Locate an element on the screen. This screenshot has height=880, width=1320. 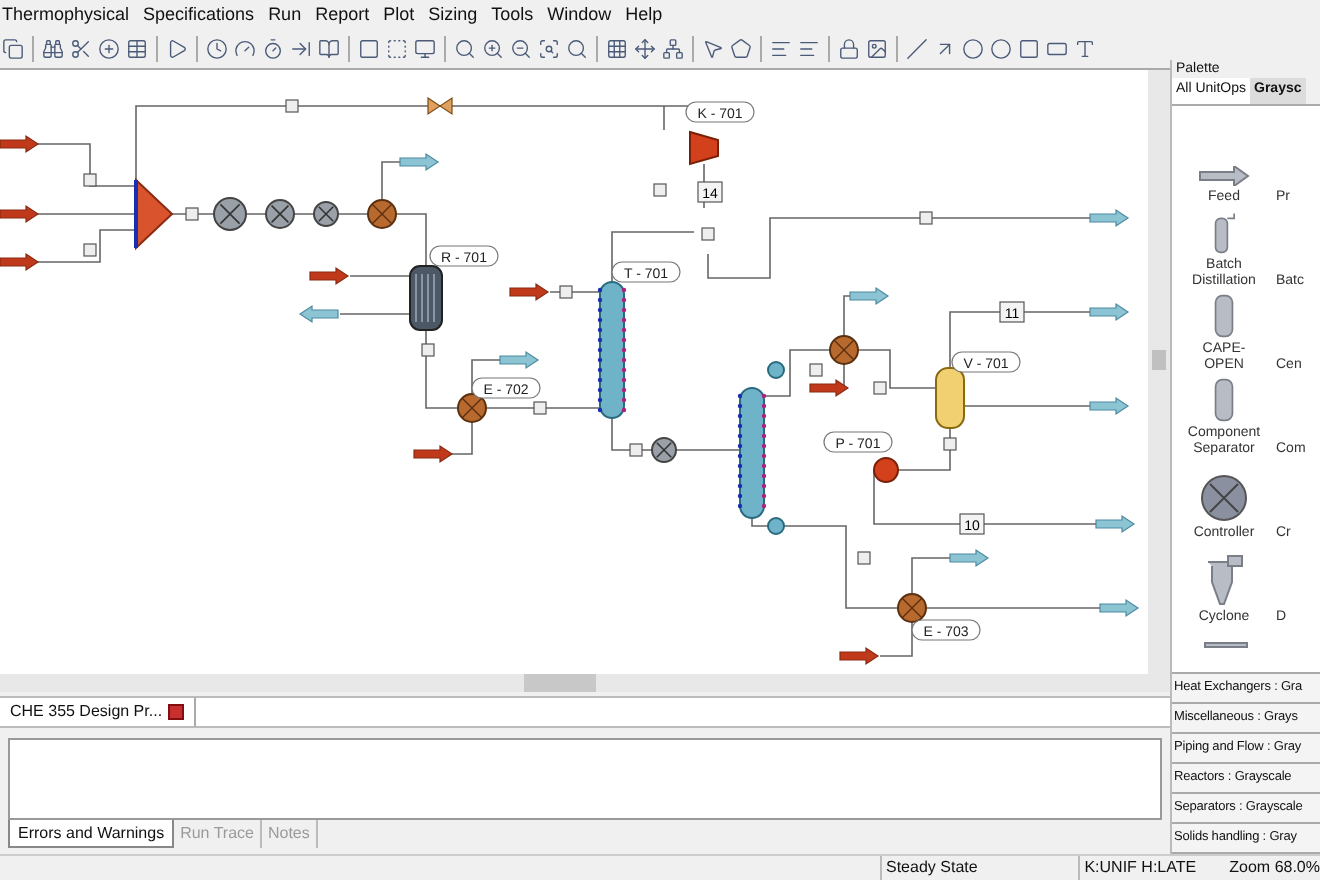
binoculars-icon is located at coordinates (53, 49).